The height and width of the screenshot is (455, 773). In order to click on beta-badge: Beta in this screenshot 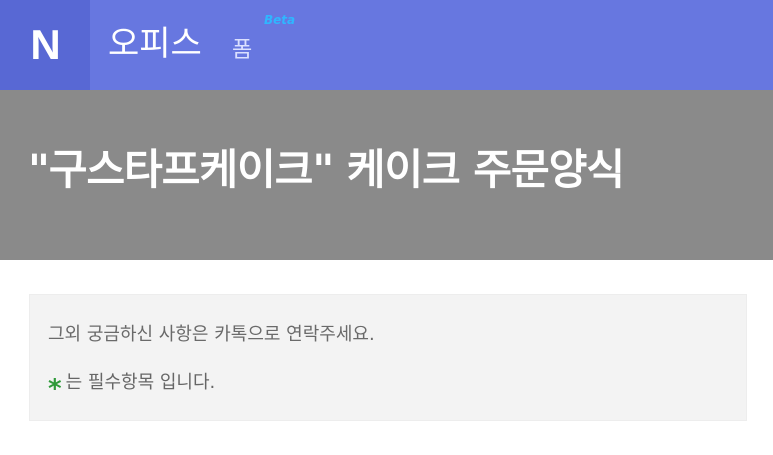, I will do `click(280, 20)`.